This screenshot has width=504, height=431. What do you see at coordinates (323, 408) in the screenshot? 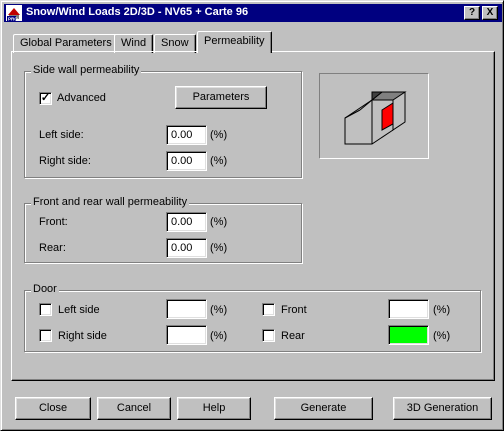
I see `generate-button: Generate` at bounding box center [323, 408].